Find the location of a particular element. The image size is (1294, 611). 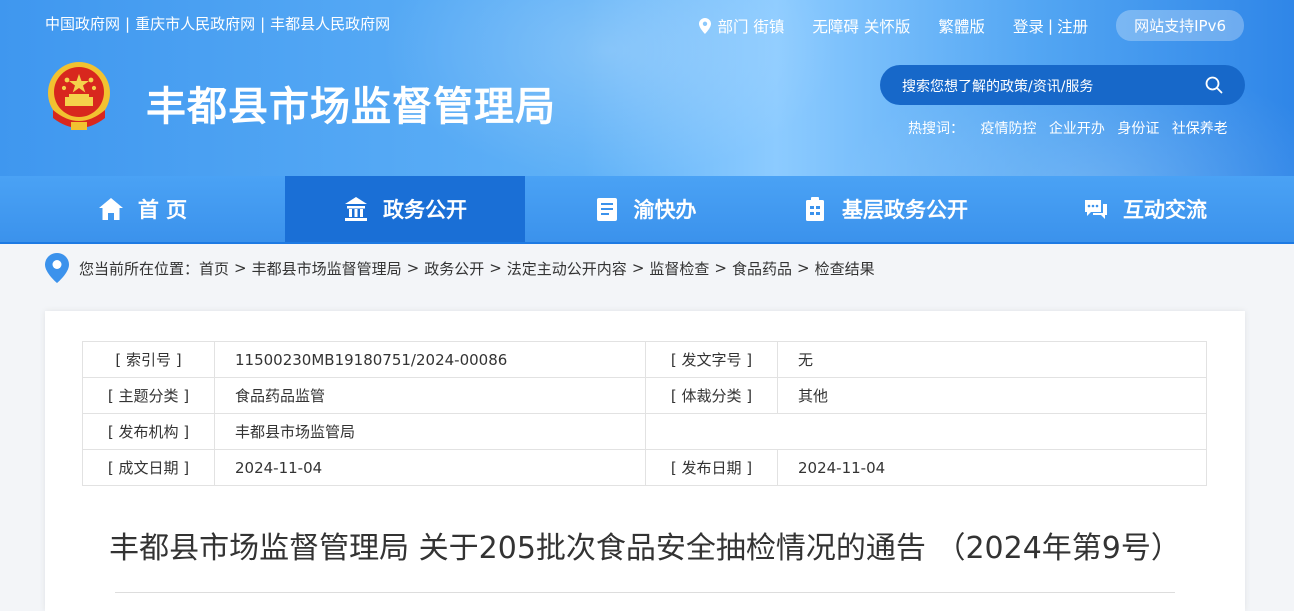

hot-search-term: 疫情防控 is located at coordinates (1008, 129).